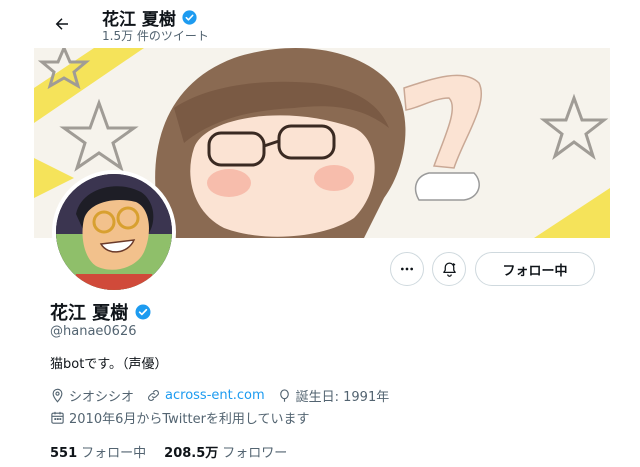 Image resolution: width=640 pixels, height=467 pixels. What do you see at coordinates (89, 313) in the screenshot?
I see `display-name: 花江 夏樹` at bounding box center [89, 313].